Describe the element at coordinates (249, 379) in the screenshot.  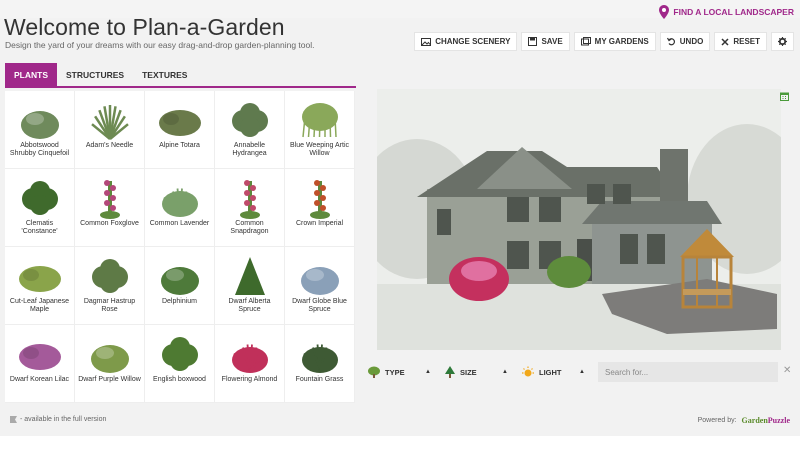
I see `plant-item-label: Flowering Almond` at that location.